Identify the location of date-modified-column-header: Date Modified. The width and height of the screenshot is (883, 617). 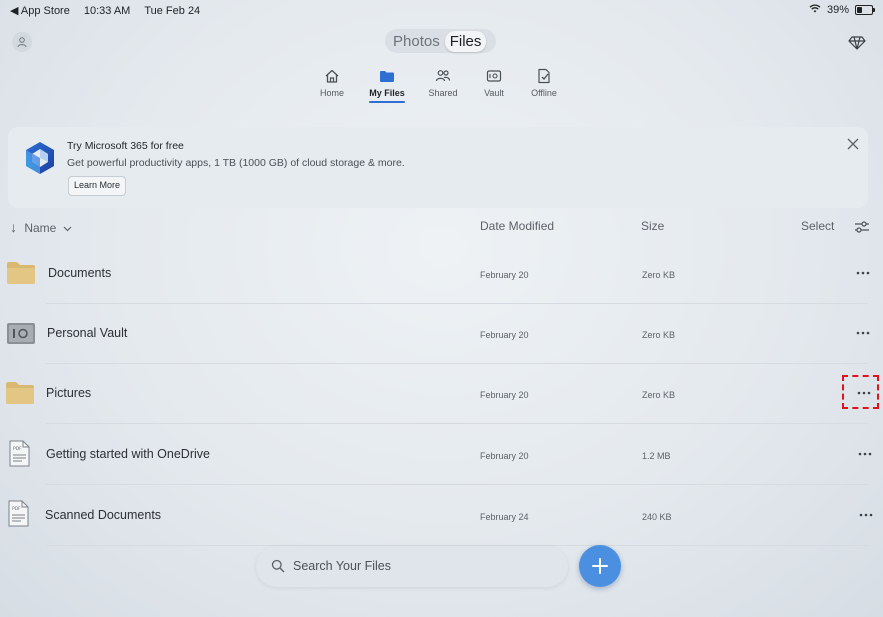
(517, 226).